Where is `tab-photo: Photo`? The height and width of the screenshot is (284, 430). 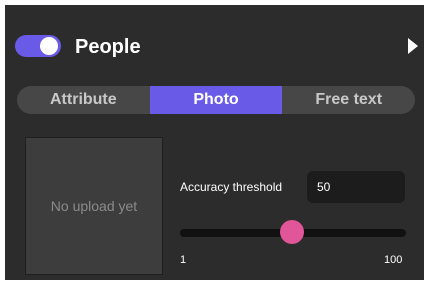 tab-photo: Photo is located at coordinates (216, 100).